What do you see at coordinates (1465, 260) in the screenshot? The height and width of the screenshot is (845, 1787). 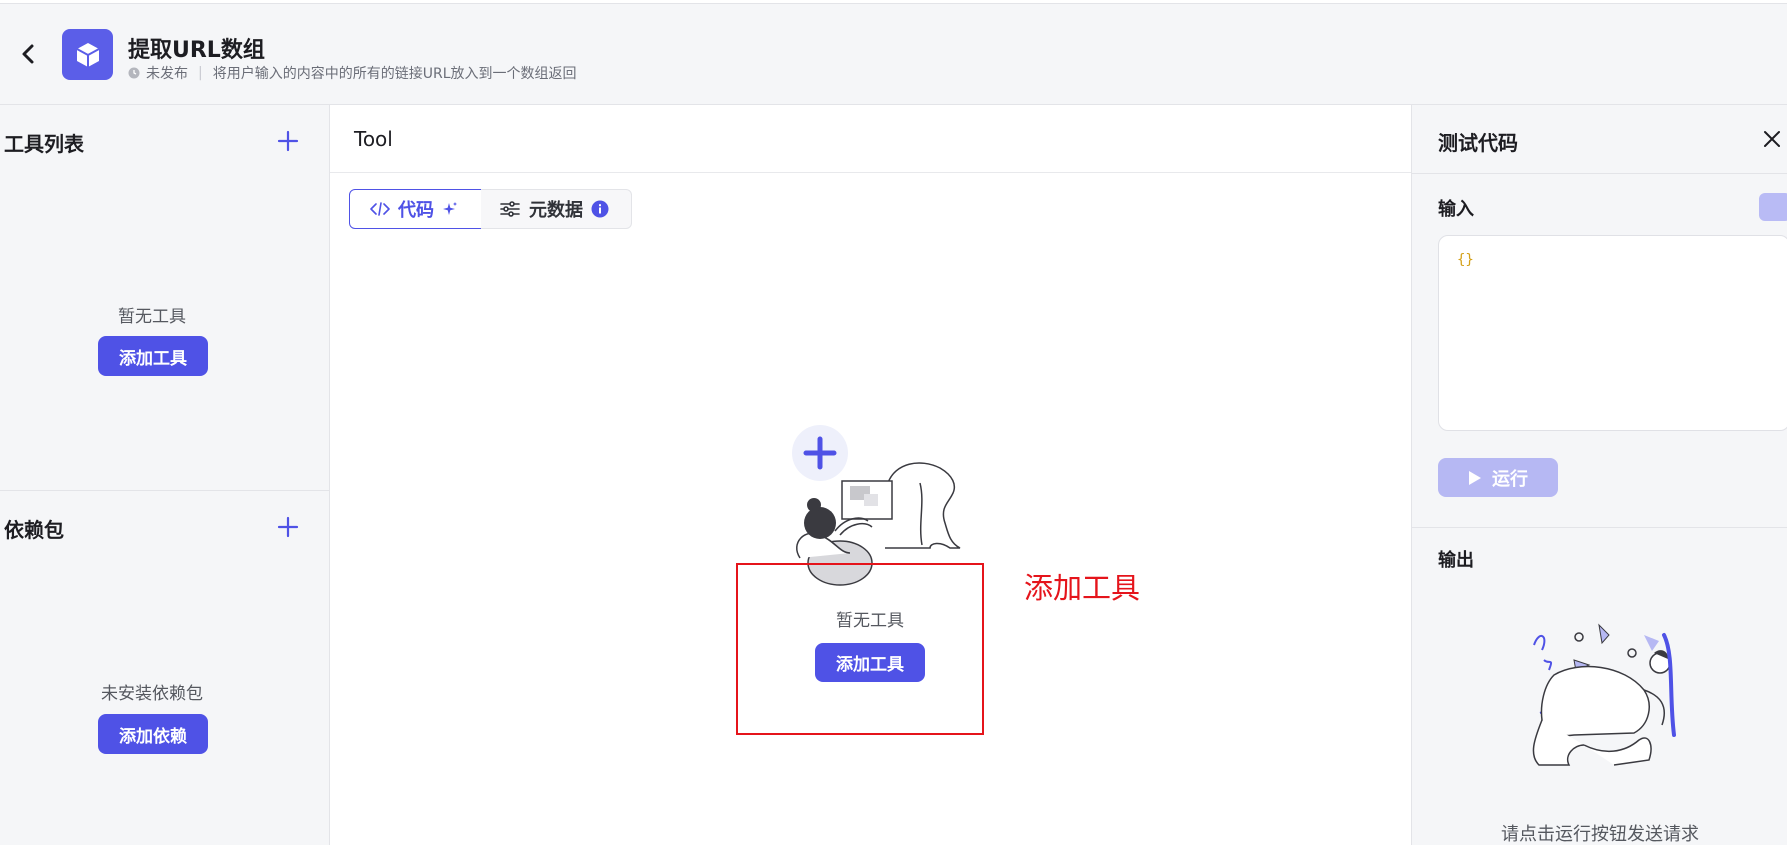 I see `input-json-value: {}` at bounding box center [1465, 260].